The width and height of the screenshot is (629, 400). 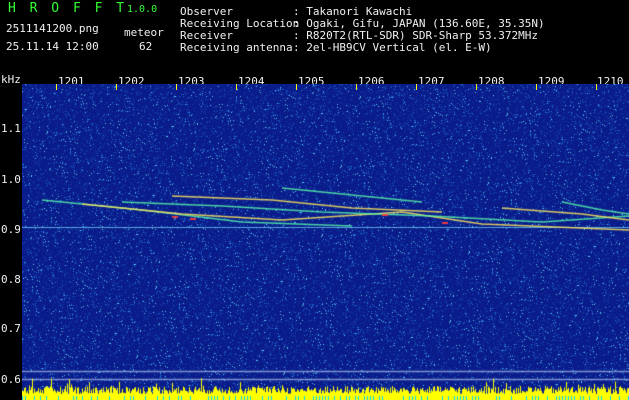 What do you see at coordinates (11, 328) in the screenshot?
I see `y-tick-label: 0.7` at bounding box center [11, 328].